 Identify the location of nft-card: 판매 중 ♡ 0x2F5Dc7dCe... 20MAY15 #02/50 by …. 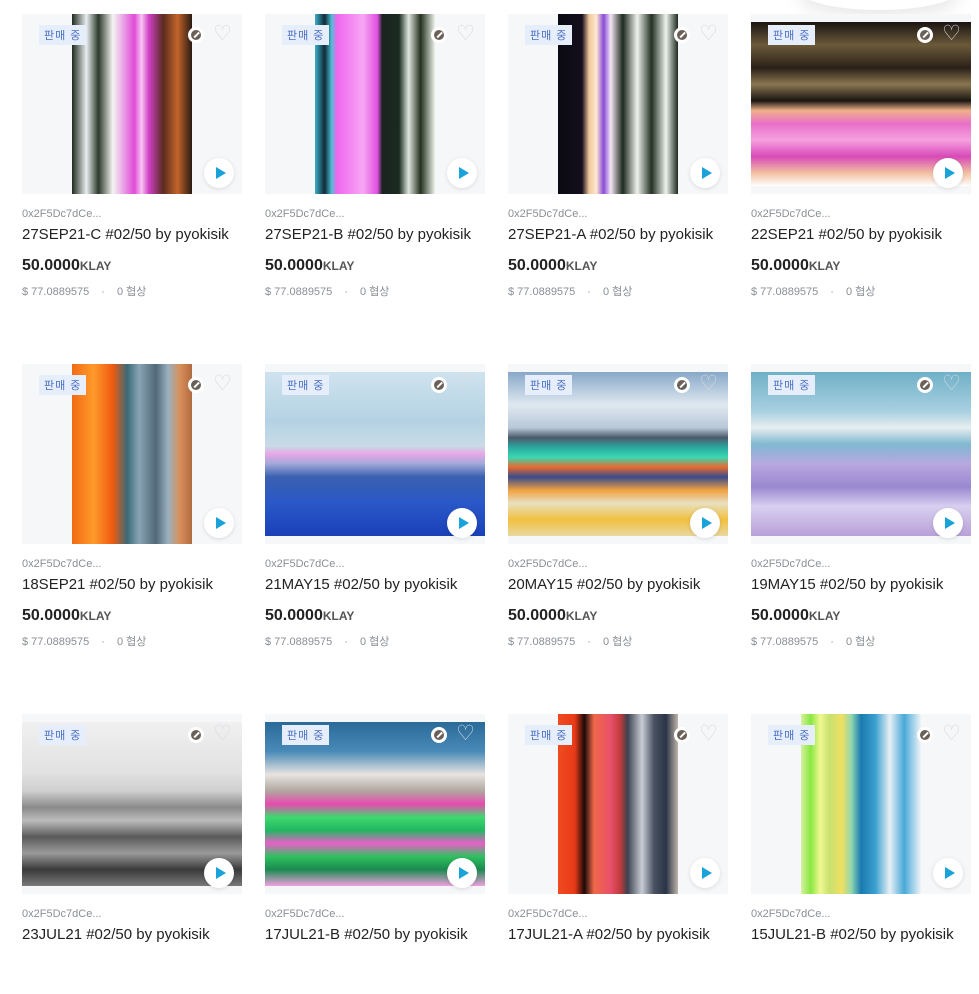
(618, 506).